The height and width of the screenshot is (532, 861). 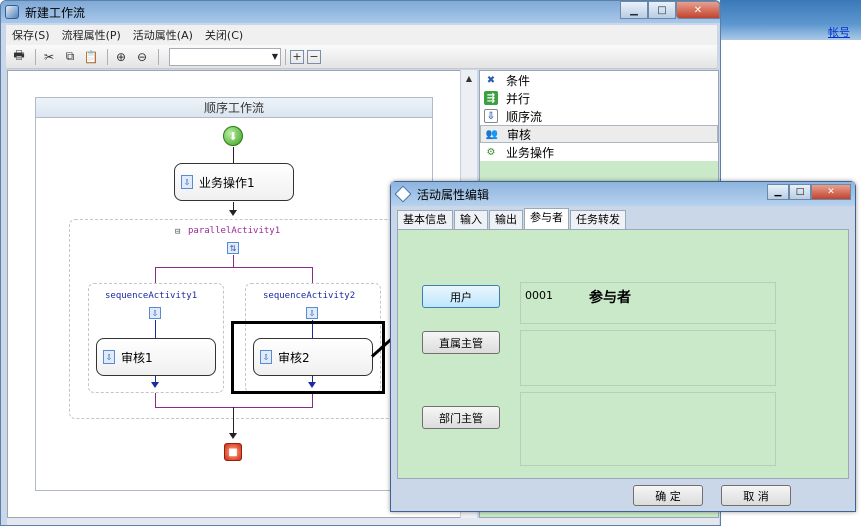 I want to click on cut-icon: ✂, so click(x=49, y=57).